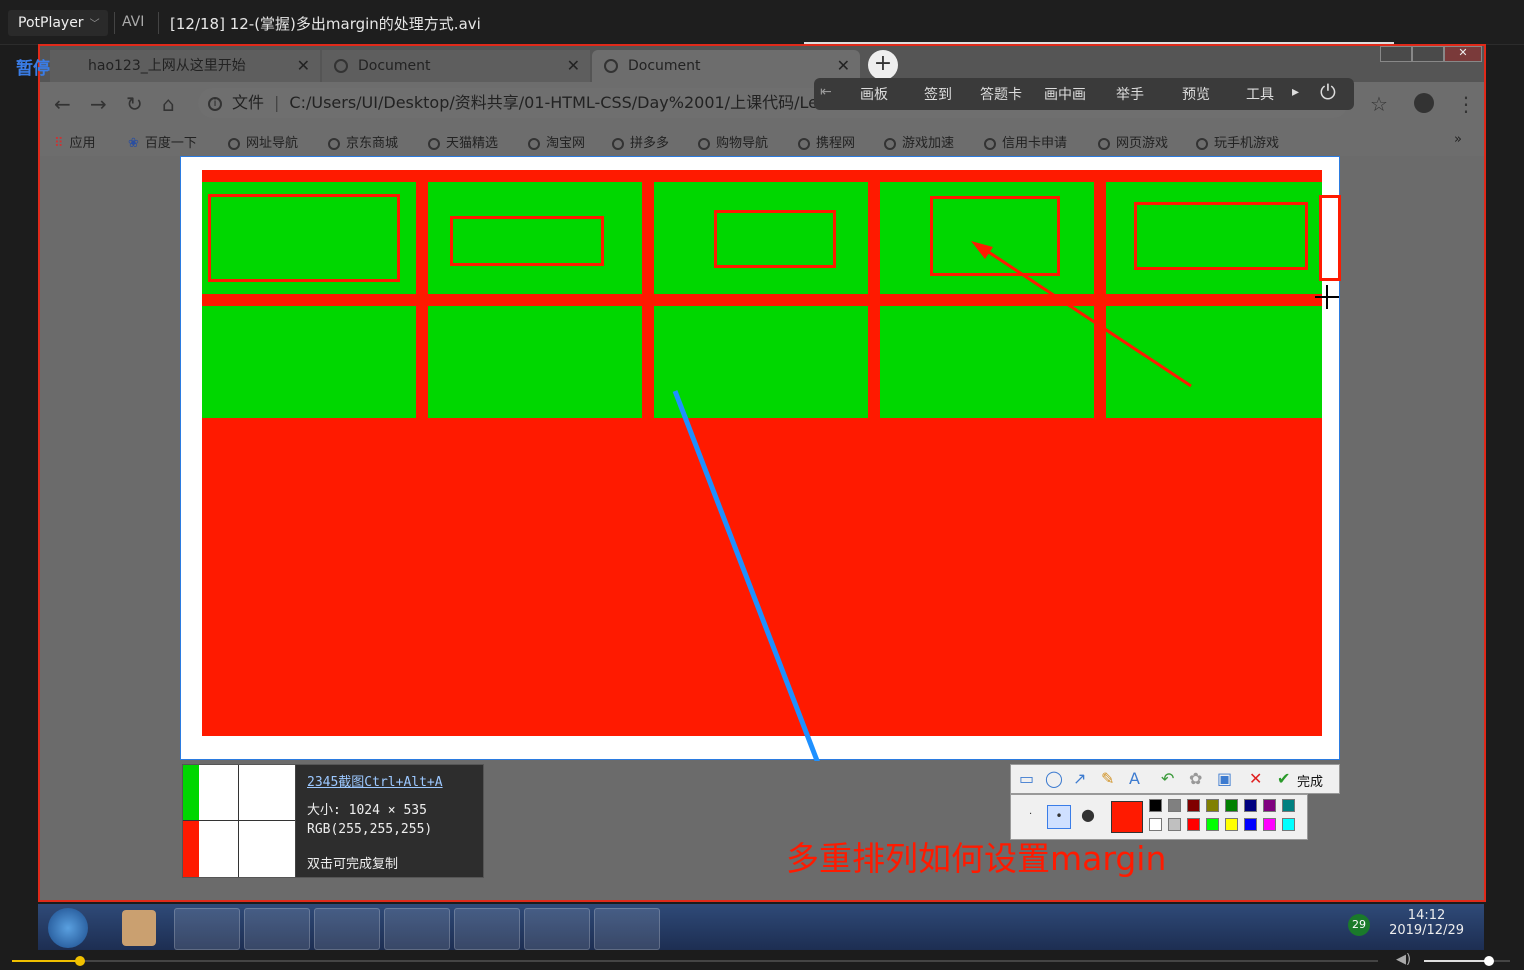 The height and width of the screenshot is (970, 1524). What do you see at coordinates (1130, 94) in the screenshot?
I see `toolbar-item-raise-hand: 举手` at bounding box center [1130, 94].